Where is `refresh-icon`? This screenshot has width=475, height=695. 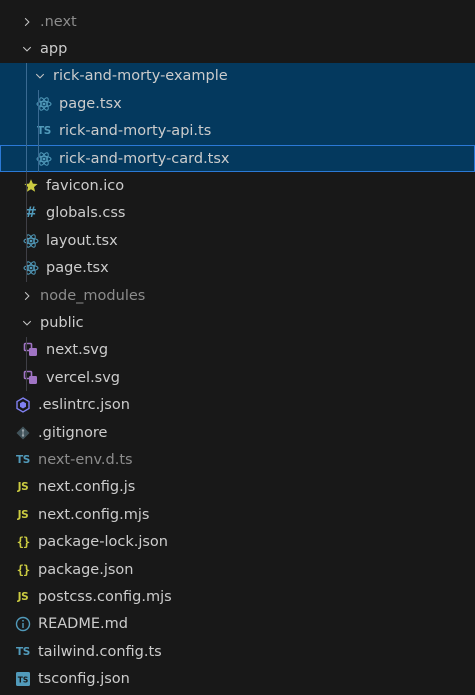
refresh-icon is located at coordinates (435, 2).